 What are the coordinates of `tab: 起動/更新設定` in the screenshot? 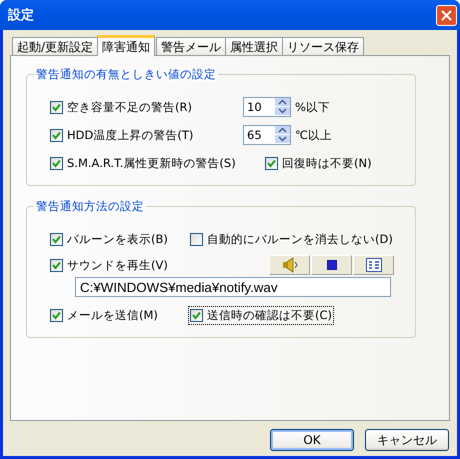 It's located at (55, 46).